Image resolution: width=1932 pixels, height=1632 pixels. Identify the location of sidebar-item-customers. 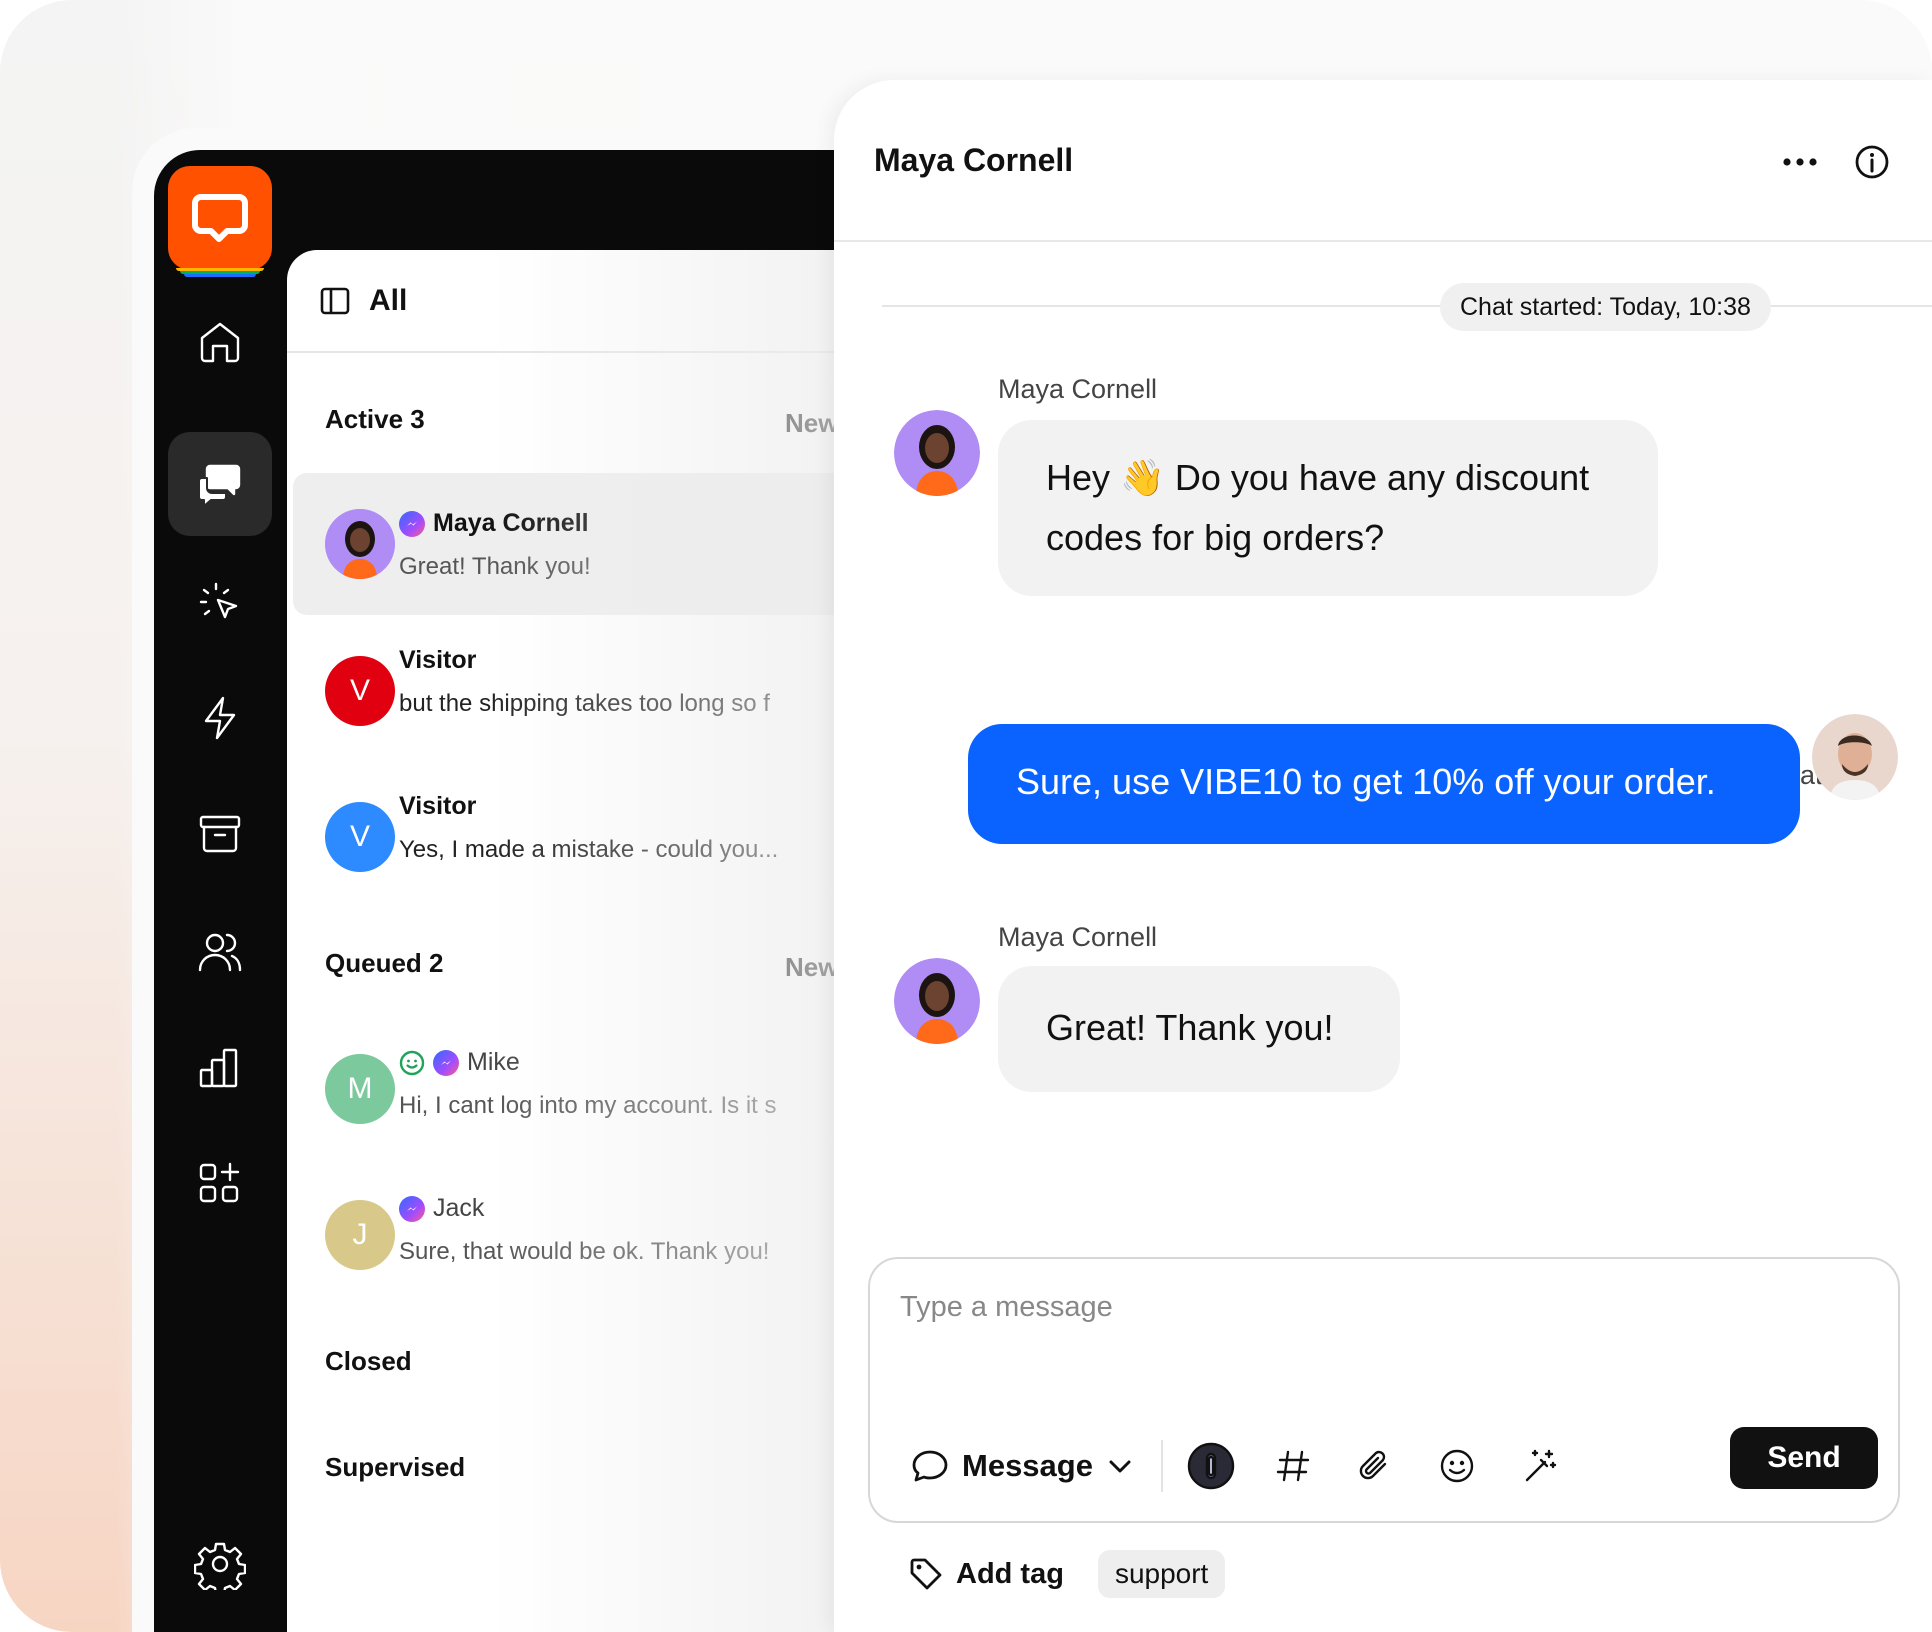
(220, 952).